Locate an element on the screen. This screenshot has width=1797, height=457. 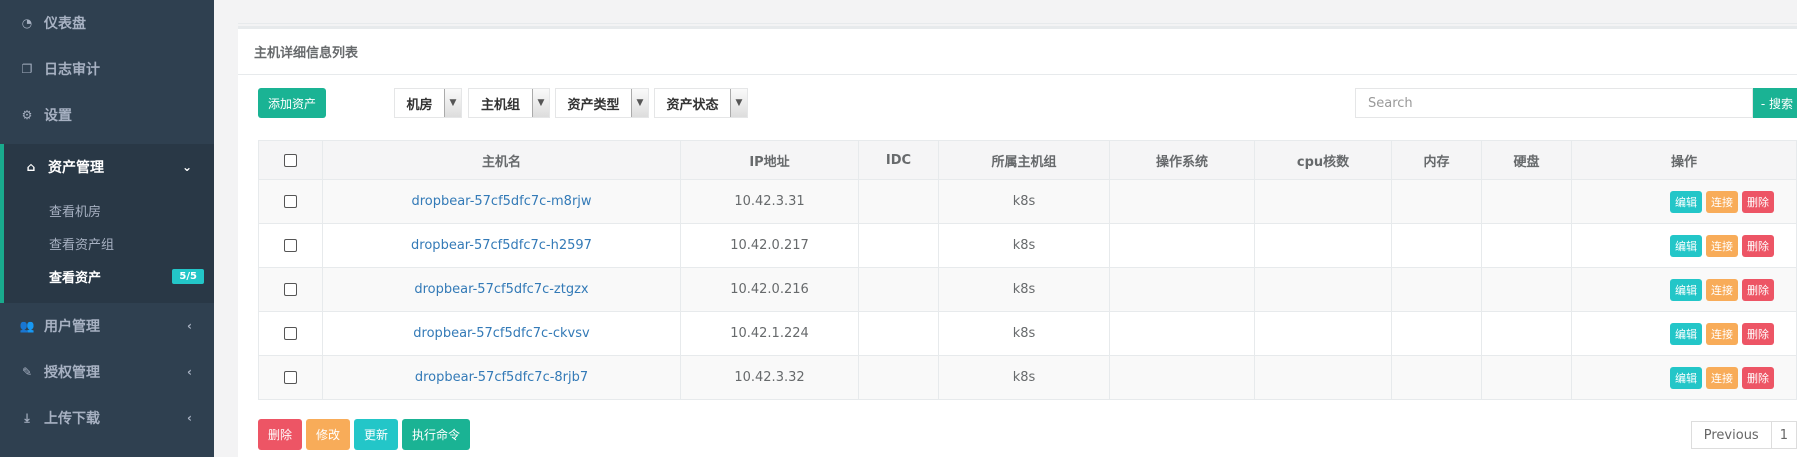
exec-command-button: 执行命令 is located at coordinates (436, 434).